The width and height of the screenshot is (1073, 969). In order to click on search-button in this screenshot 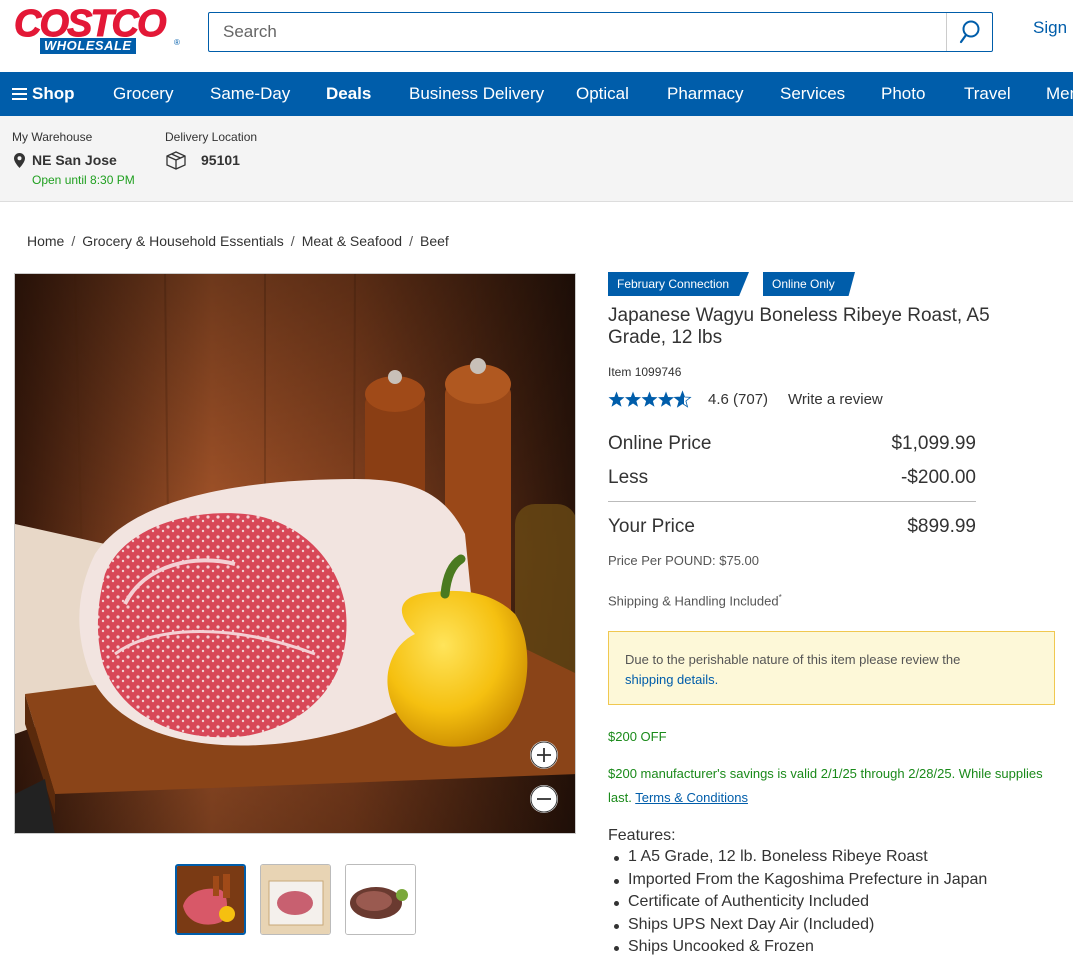, I will do `click(969, 32)`.